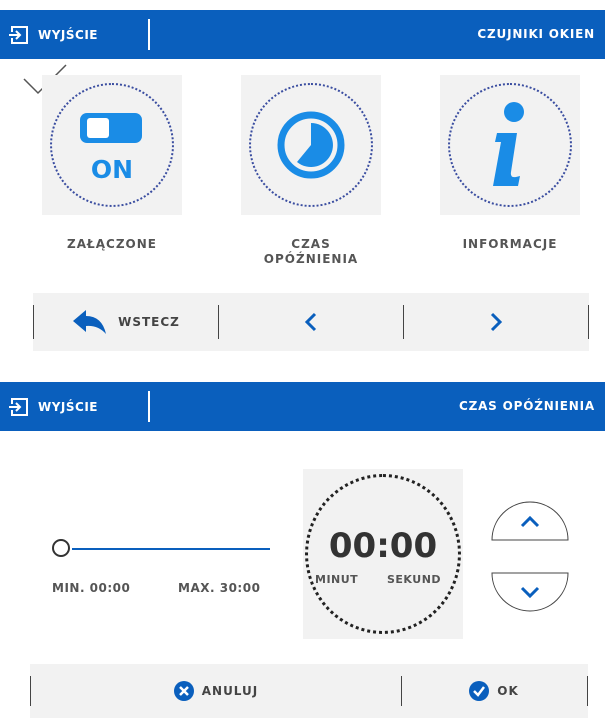 This screenshot has height=718, width=605. Describe the element at coordinates (479, 691) in the screenshot. I see `check-circle-icon` at that location.